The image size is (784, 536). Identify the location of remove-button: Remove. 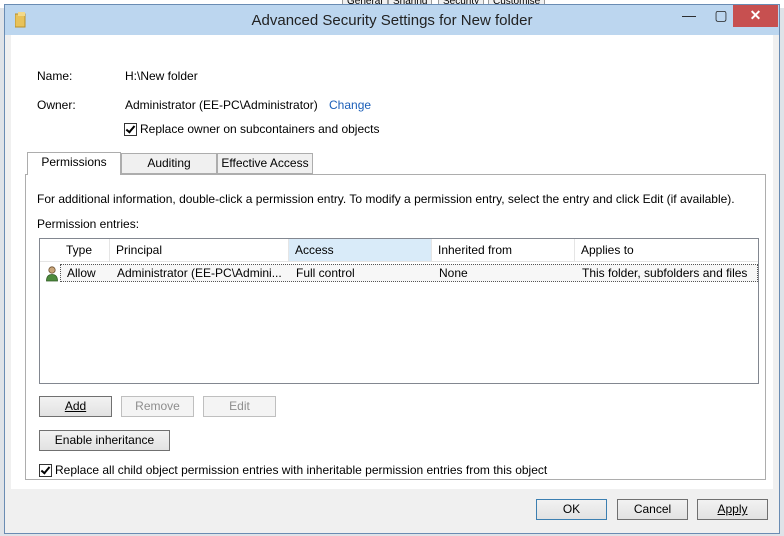
(157, 406).